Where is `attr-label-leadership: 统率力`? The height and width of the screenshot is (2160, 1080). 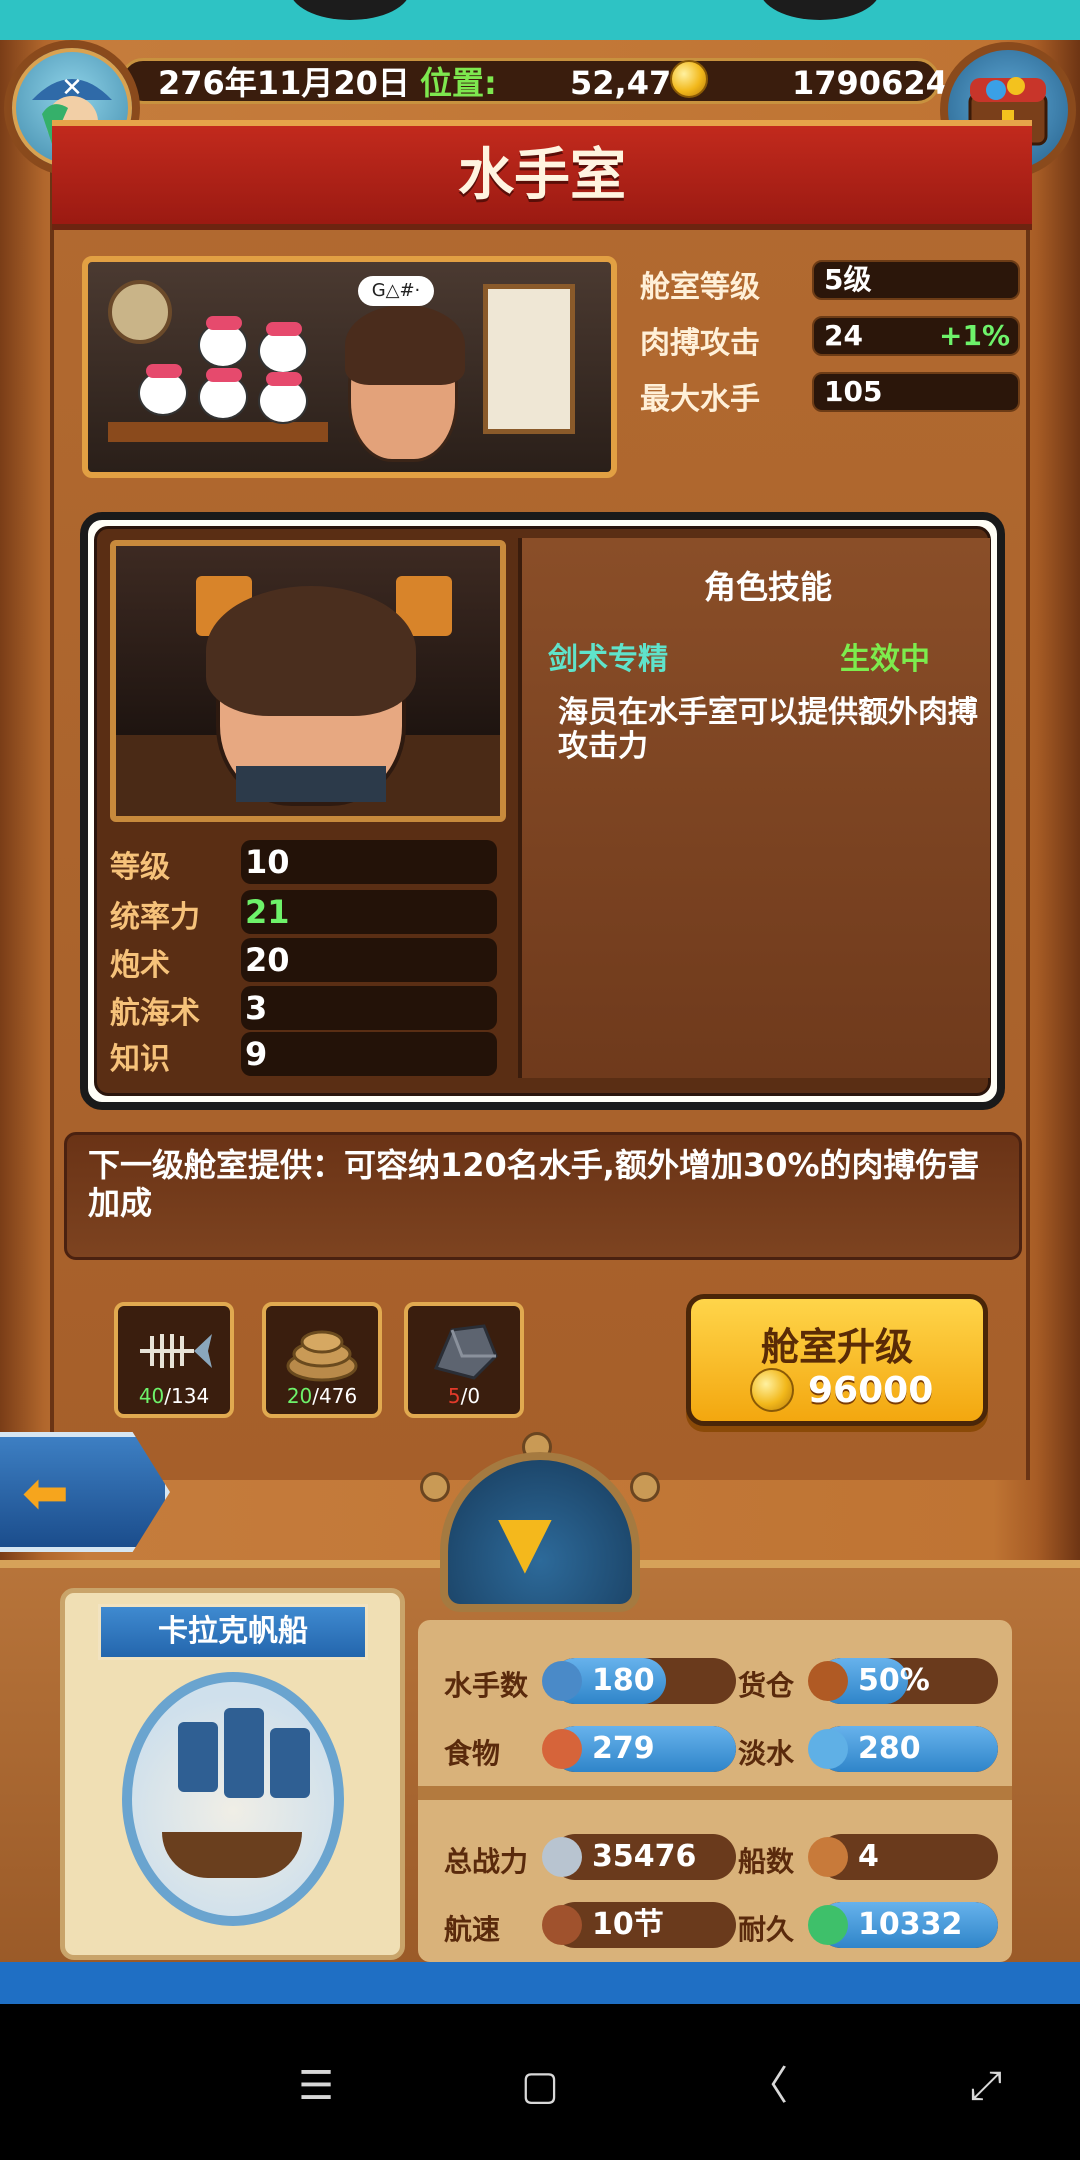
attr-label-leadership: 统率力 is located at coordinates (155, 917).